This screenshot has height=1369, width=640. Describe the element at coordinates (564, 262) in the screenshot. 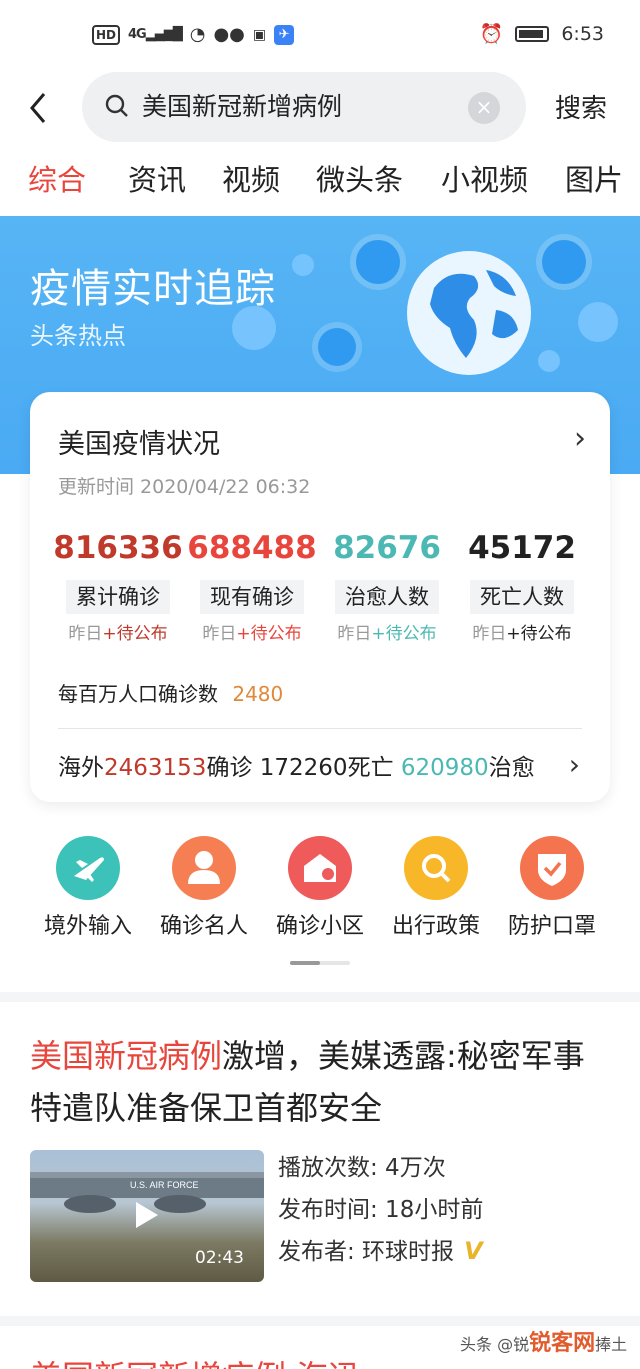

I see `sanitizer-icon` at that location.